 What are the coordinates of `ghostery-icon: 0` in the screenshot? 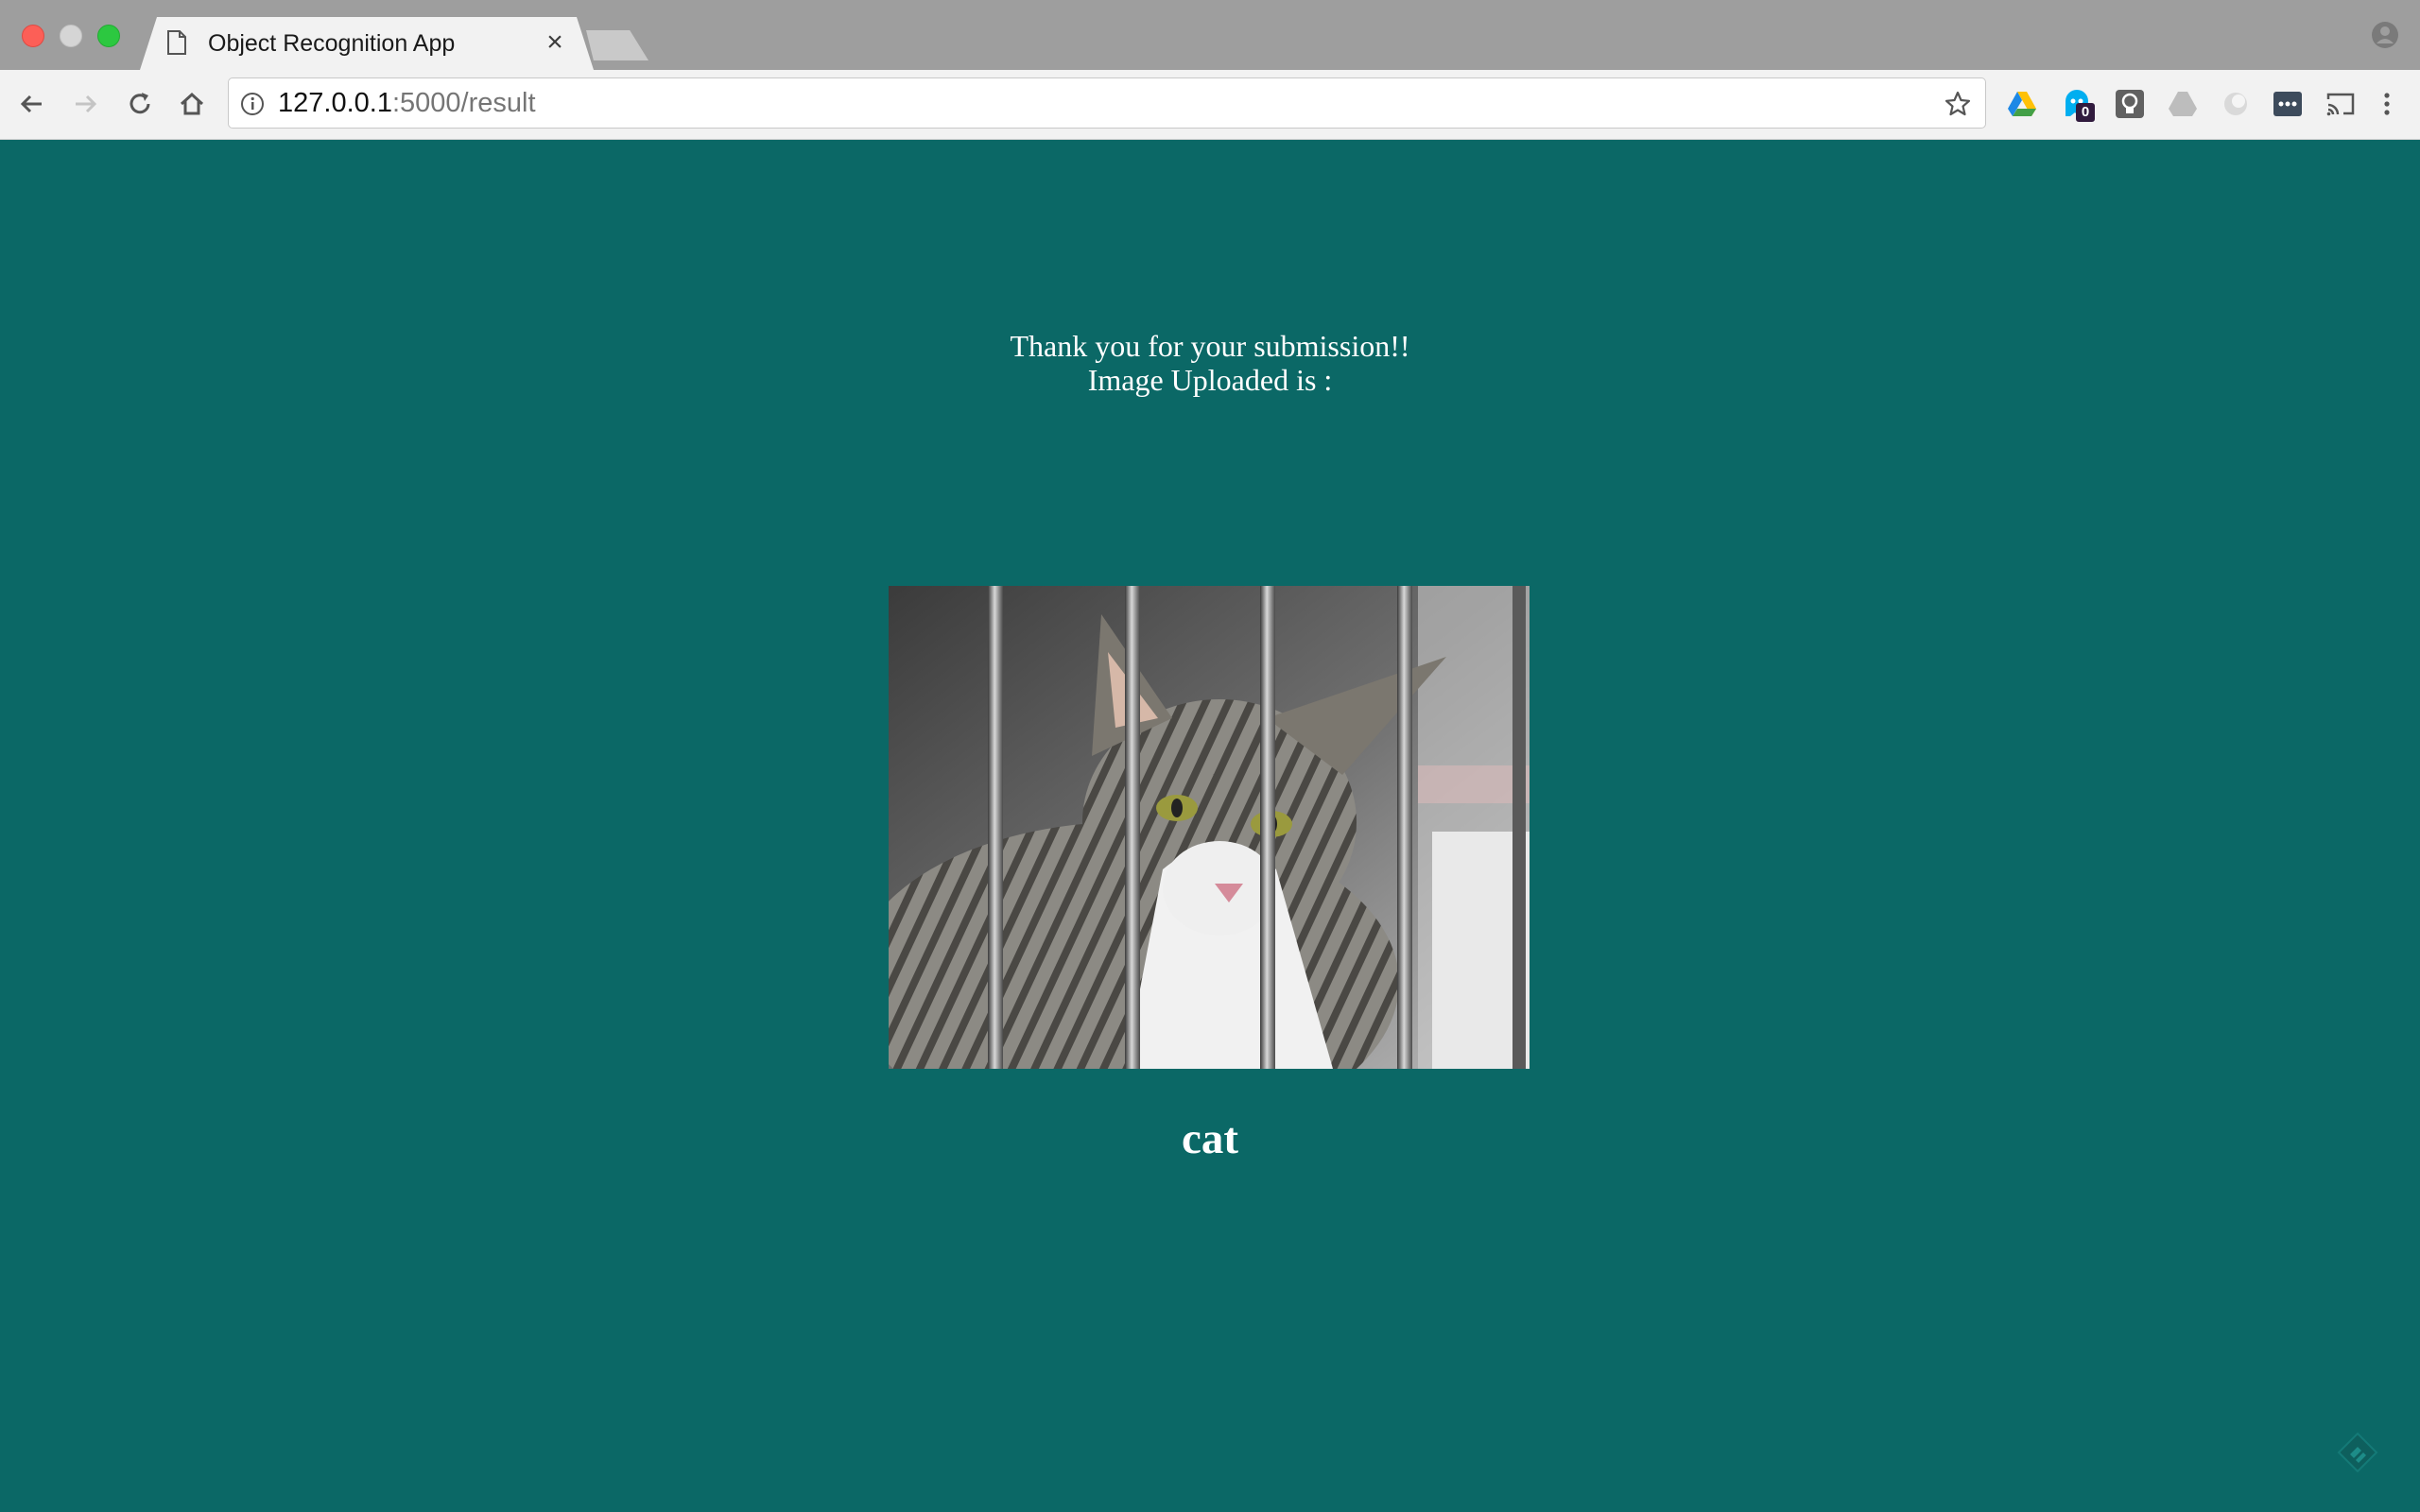 It's located at (2078, 105).